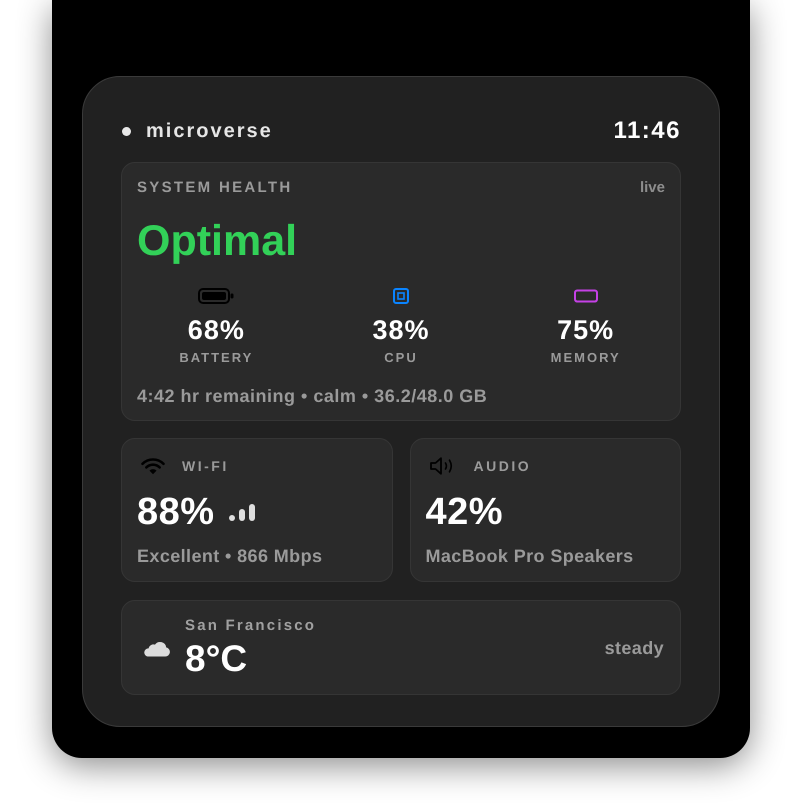 This screenshot has width=802, height=808. What do you see at coordinates (401, 358) in the screenshot?
I see `metric-label: CPU` at bounding box center [401, 358].